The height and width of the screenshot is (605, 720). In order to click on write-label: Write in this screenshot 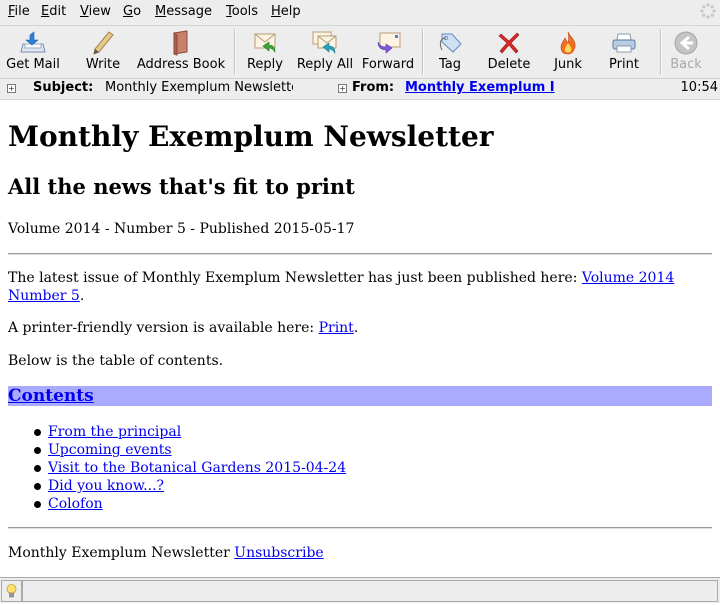, I will do `click(103, 64)`.